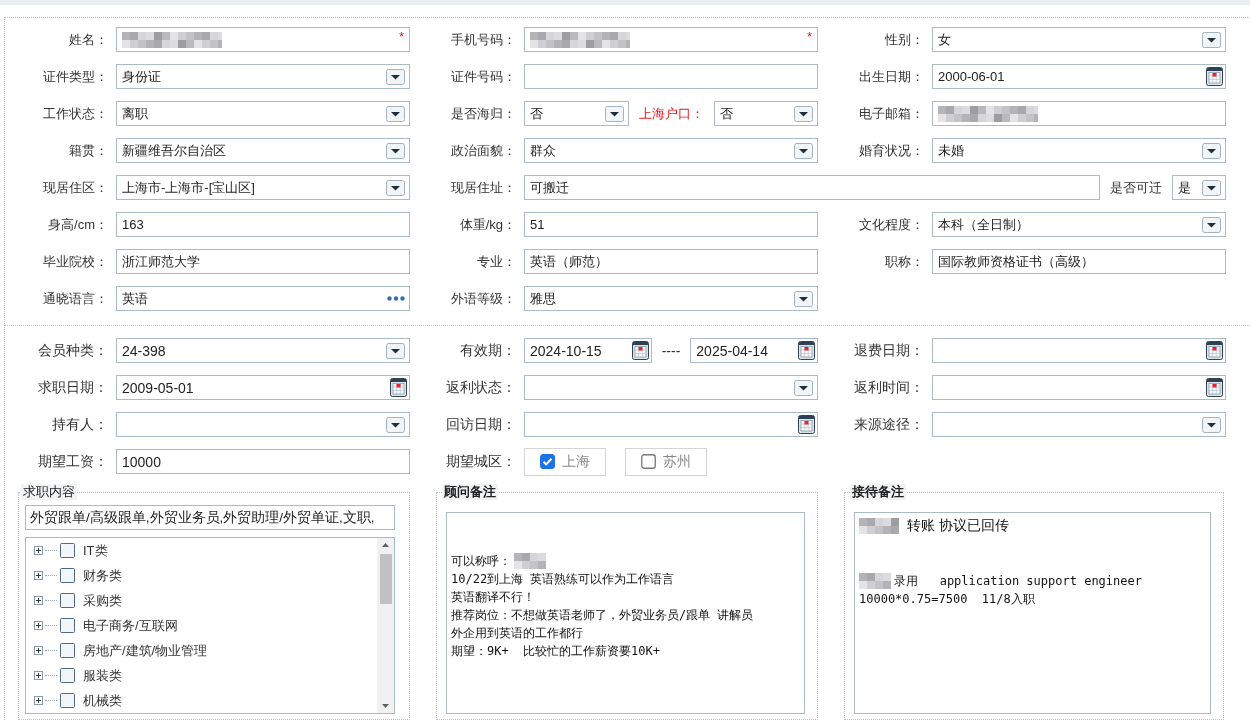 This screenshot has width=1250, height=722. Describe the element at coordinates (263, 461) in the screenshot. I see `input-field: 10000` at that location.